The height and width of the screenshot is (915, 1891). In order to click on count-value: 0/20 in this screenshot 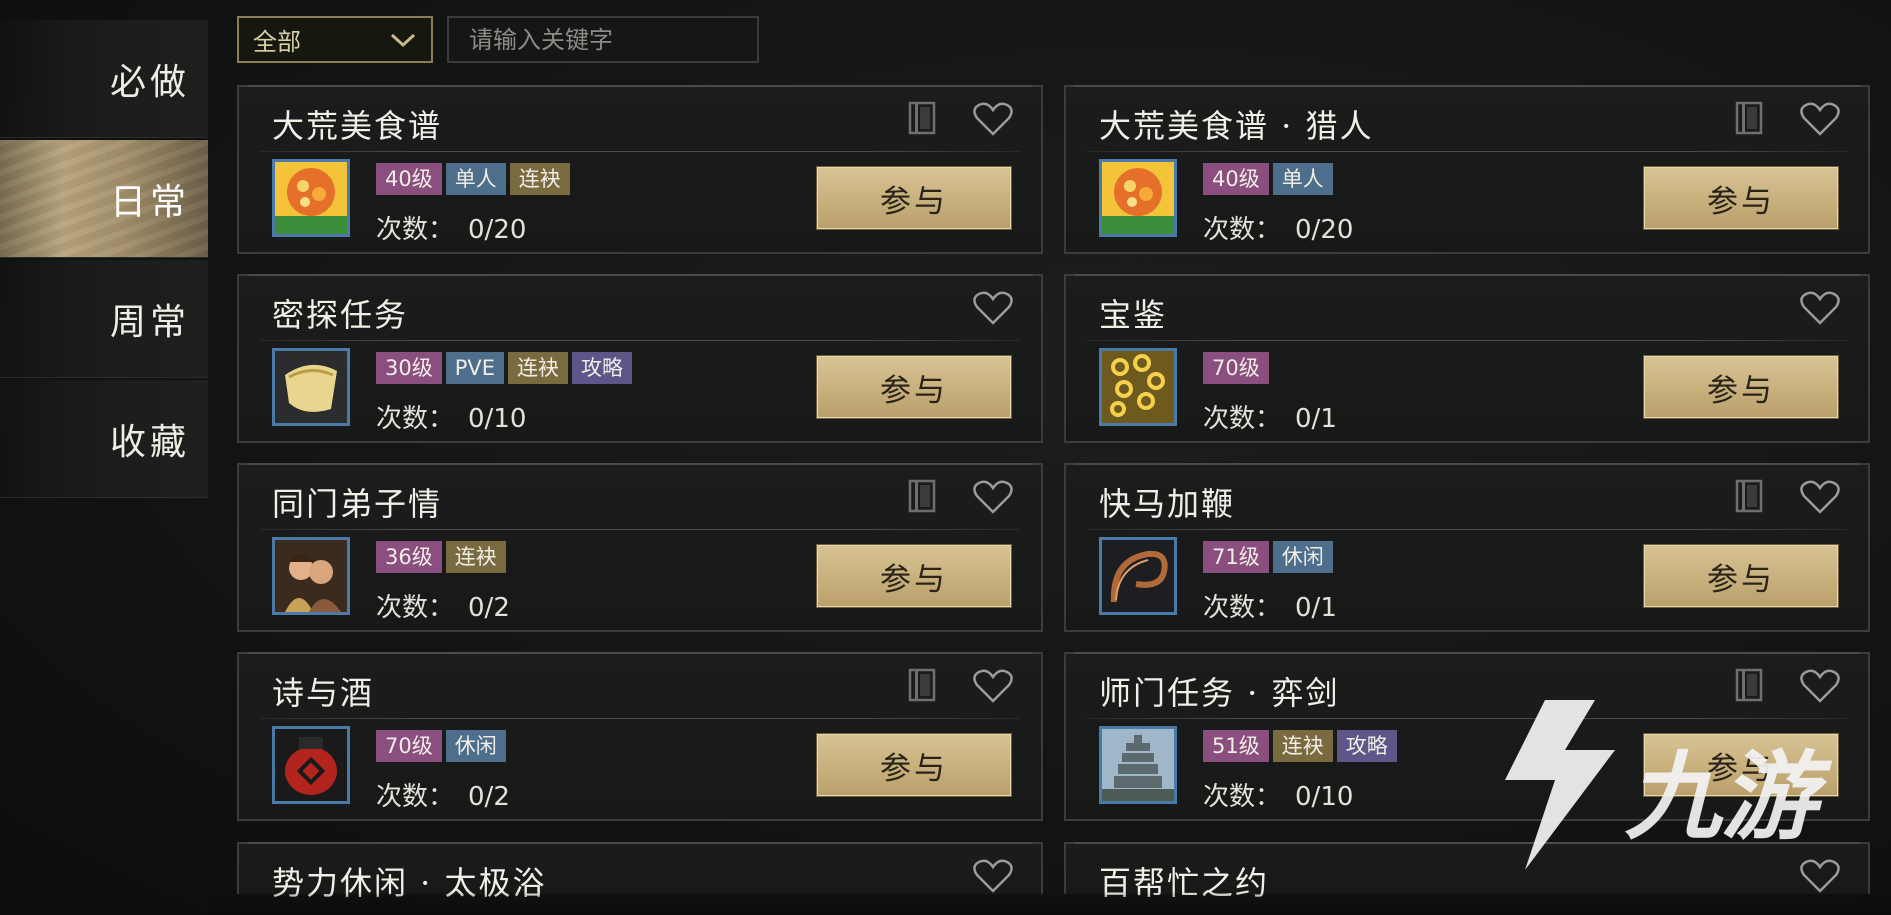, I will do `click(497, 230)`.